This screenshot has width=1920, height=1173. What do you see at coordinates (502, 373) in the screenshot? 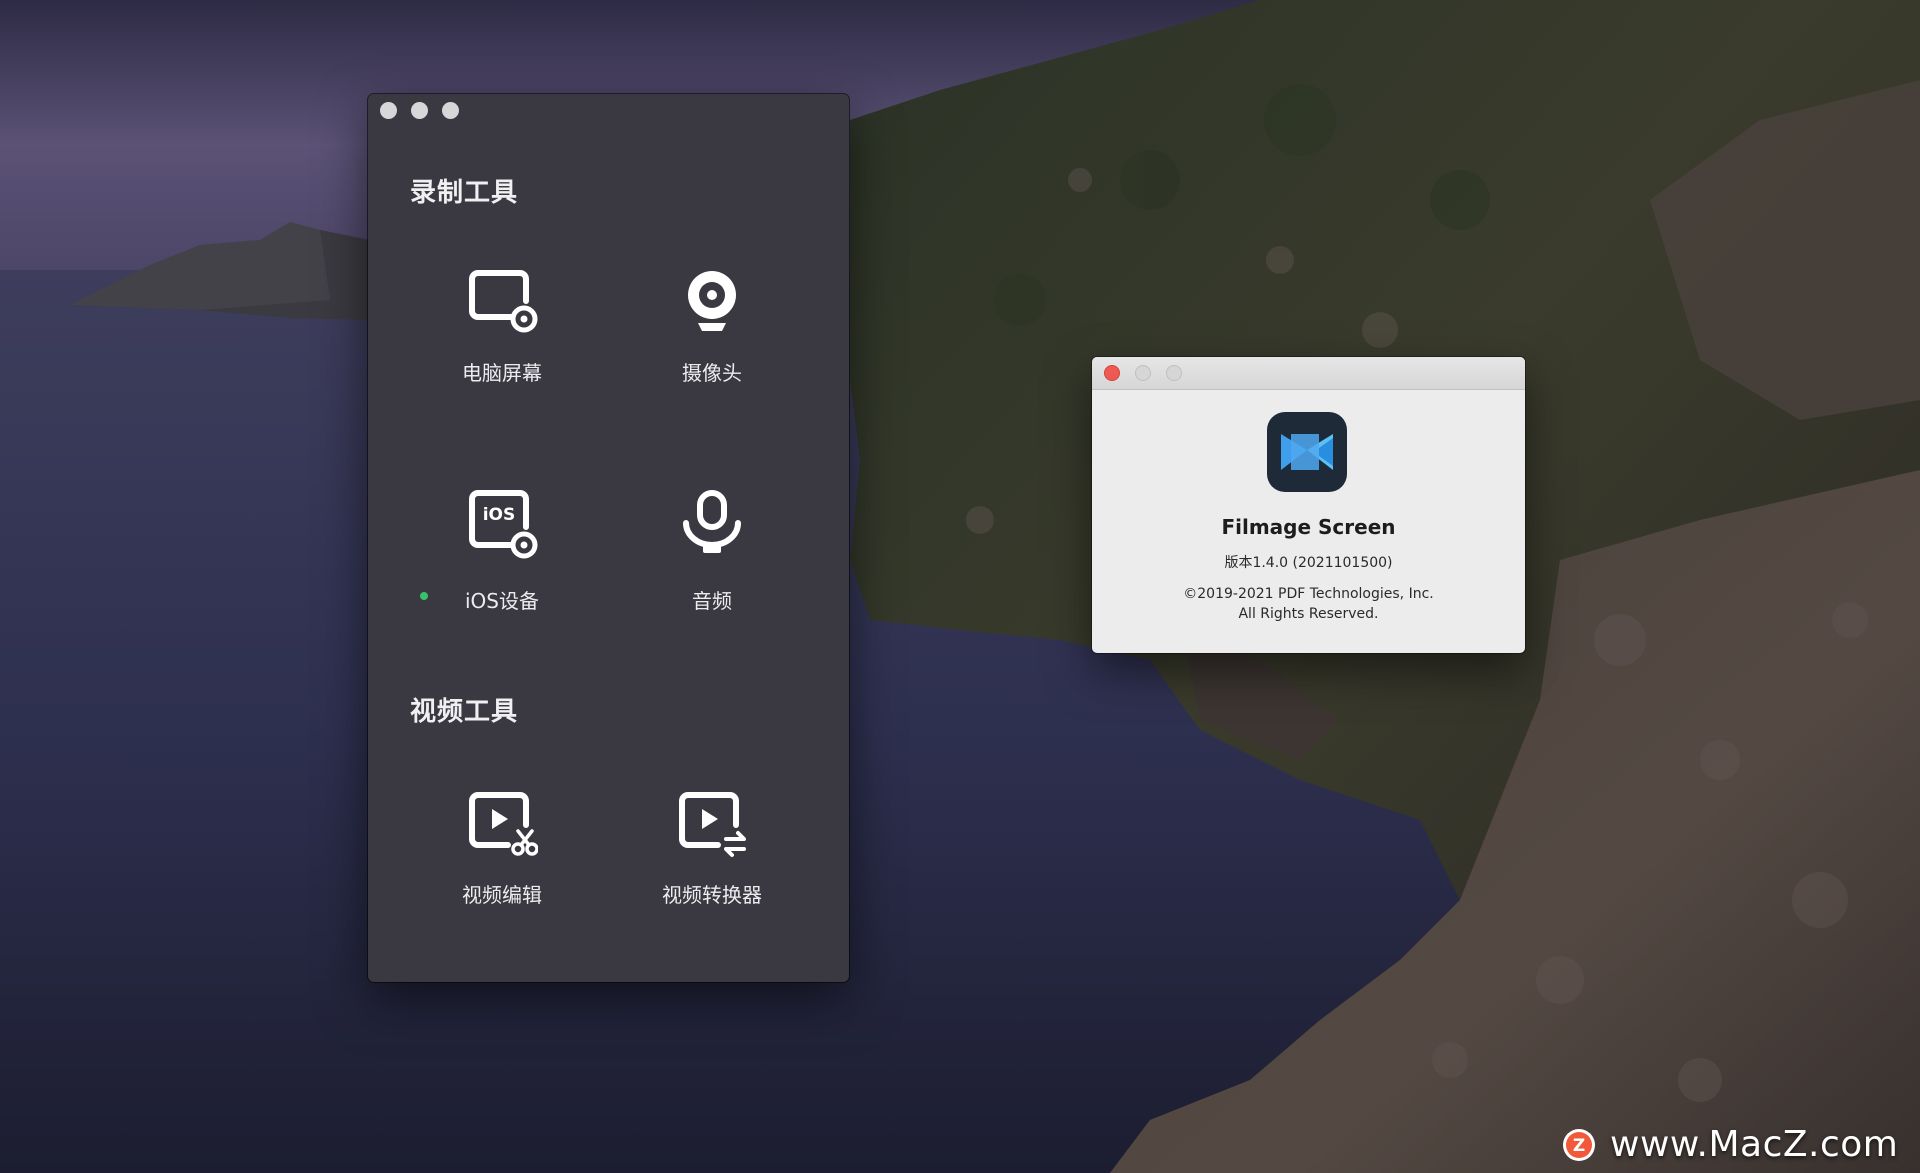
I see `computer-screen-label: 电脑屏幕` at bounding box center [502, 373].